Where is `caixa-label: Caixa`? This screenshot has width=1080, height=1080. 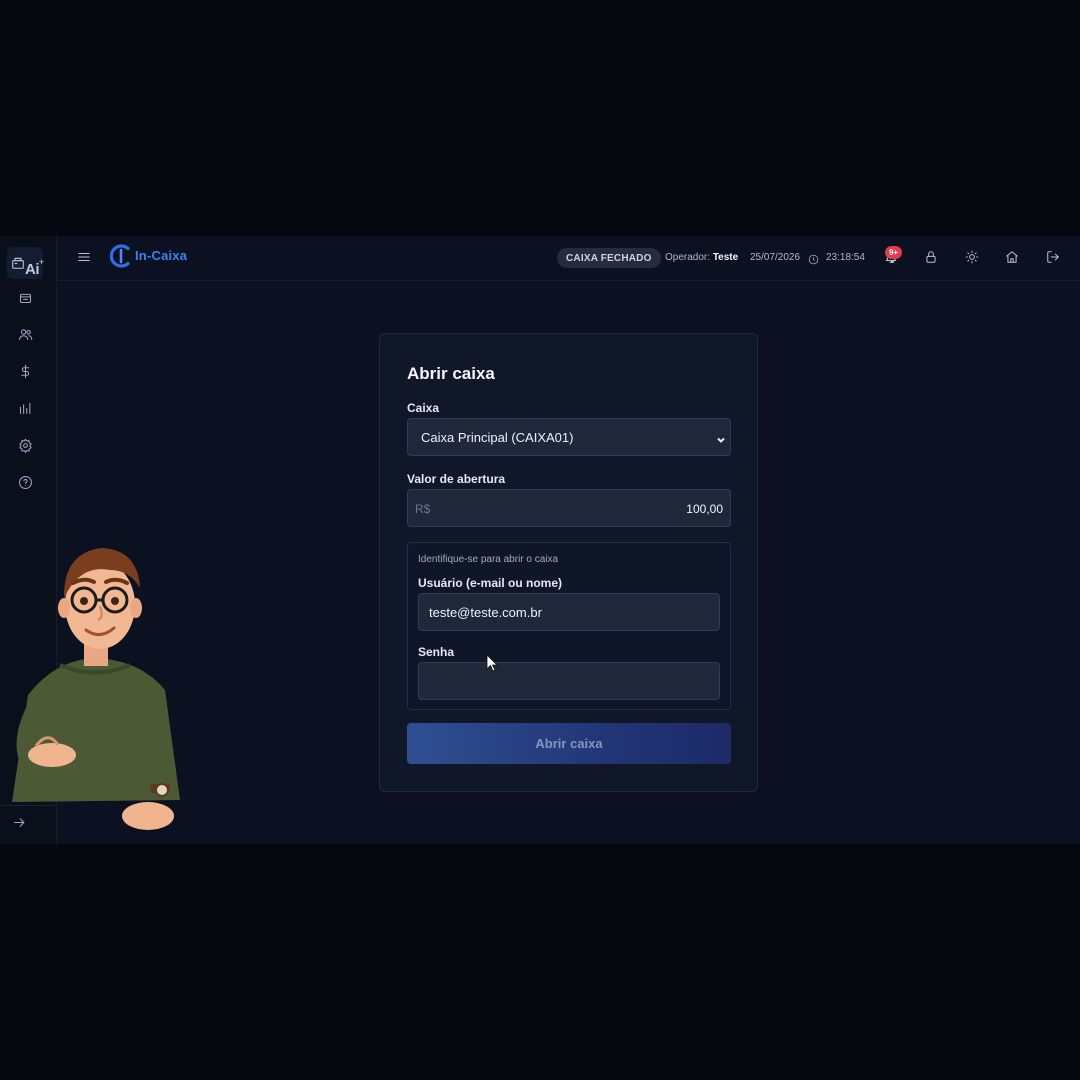 caixa-label: Caixa is located at coordinates (423, 408).